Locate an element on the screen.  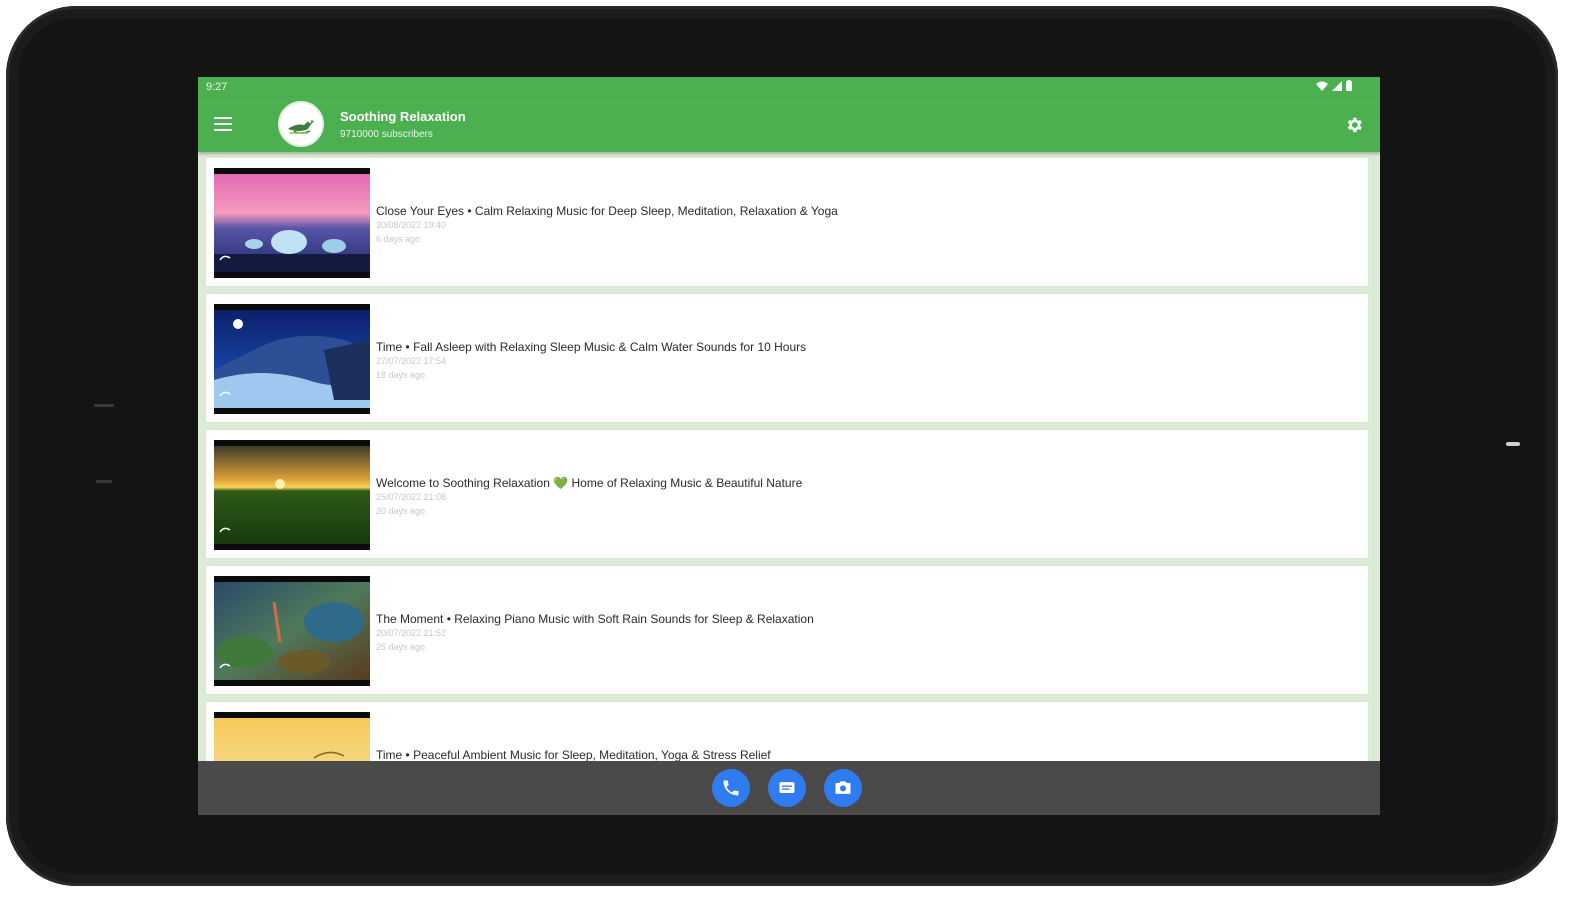
video-age: 20 days ago is located at coordinates (401, 511).